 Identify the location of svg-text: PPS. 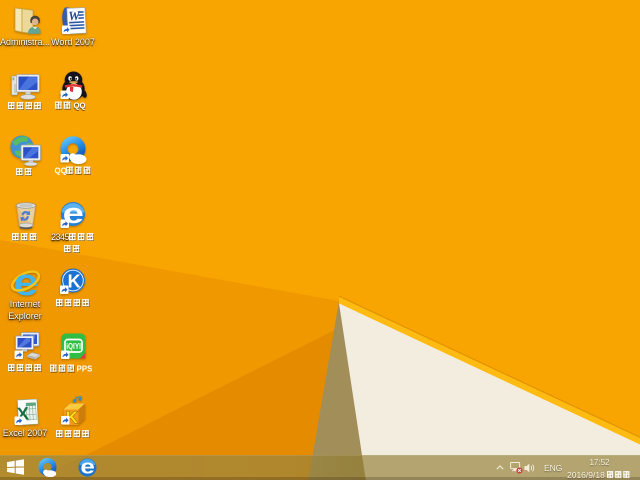
(85, 369).